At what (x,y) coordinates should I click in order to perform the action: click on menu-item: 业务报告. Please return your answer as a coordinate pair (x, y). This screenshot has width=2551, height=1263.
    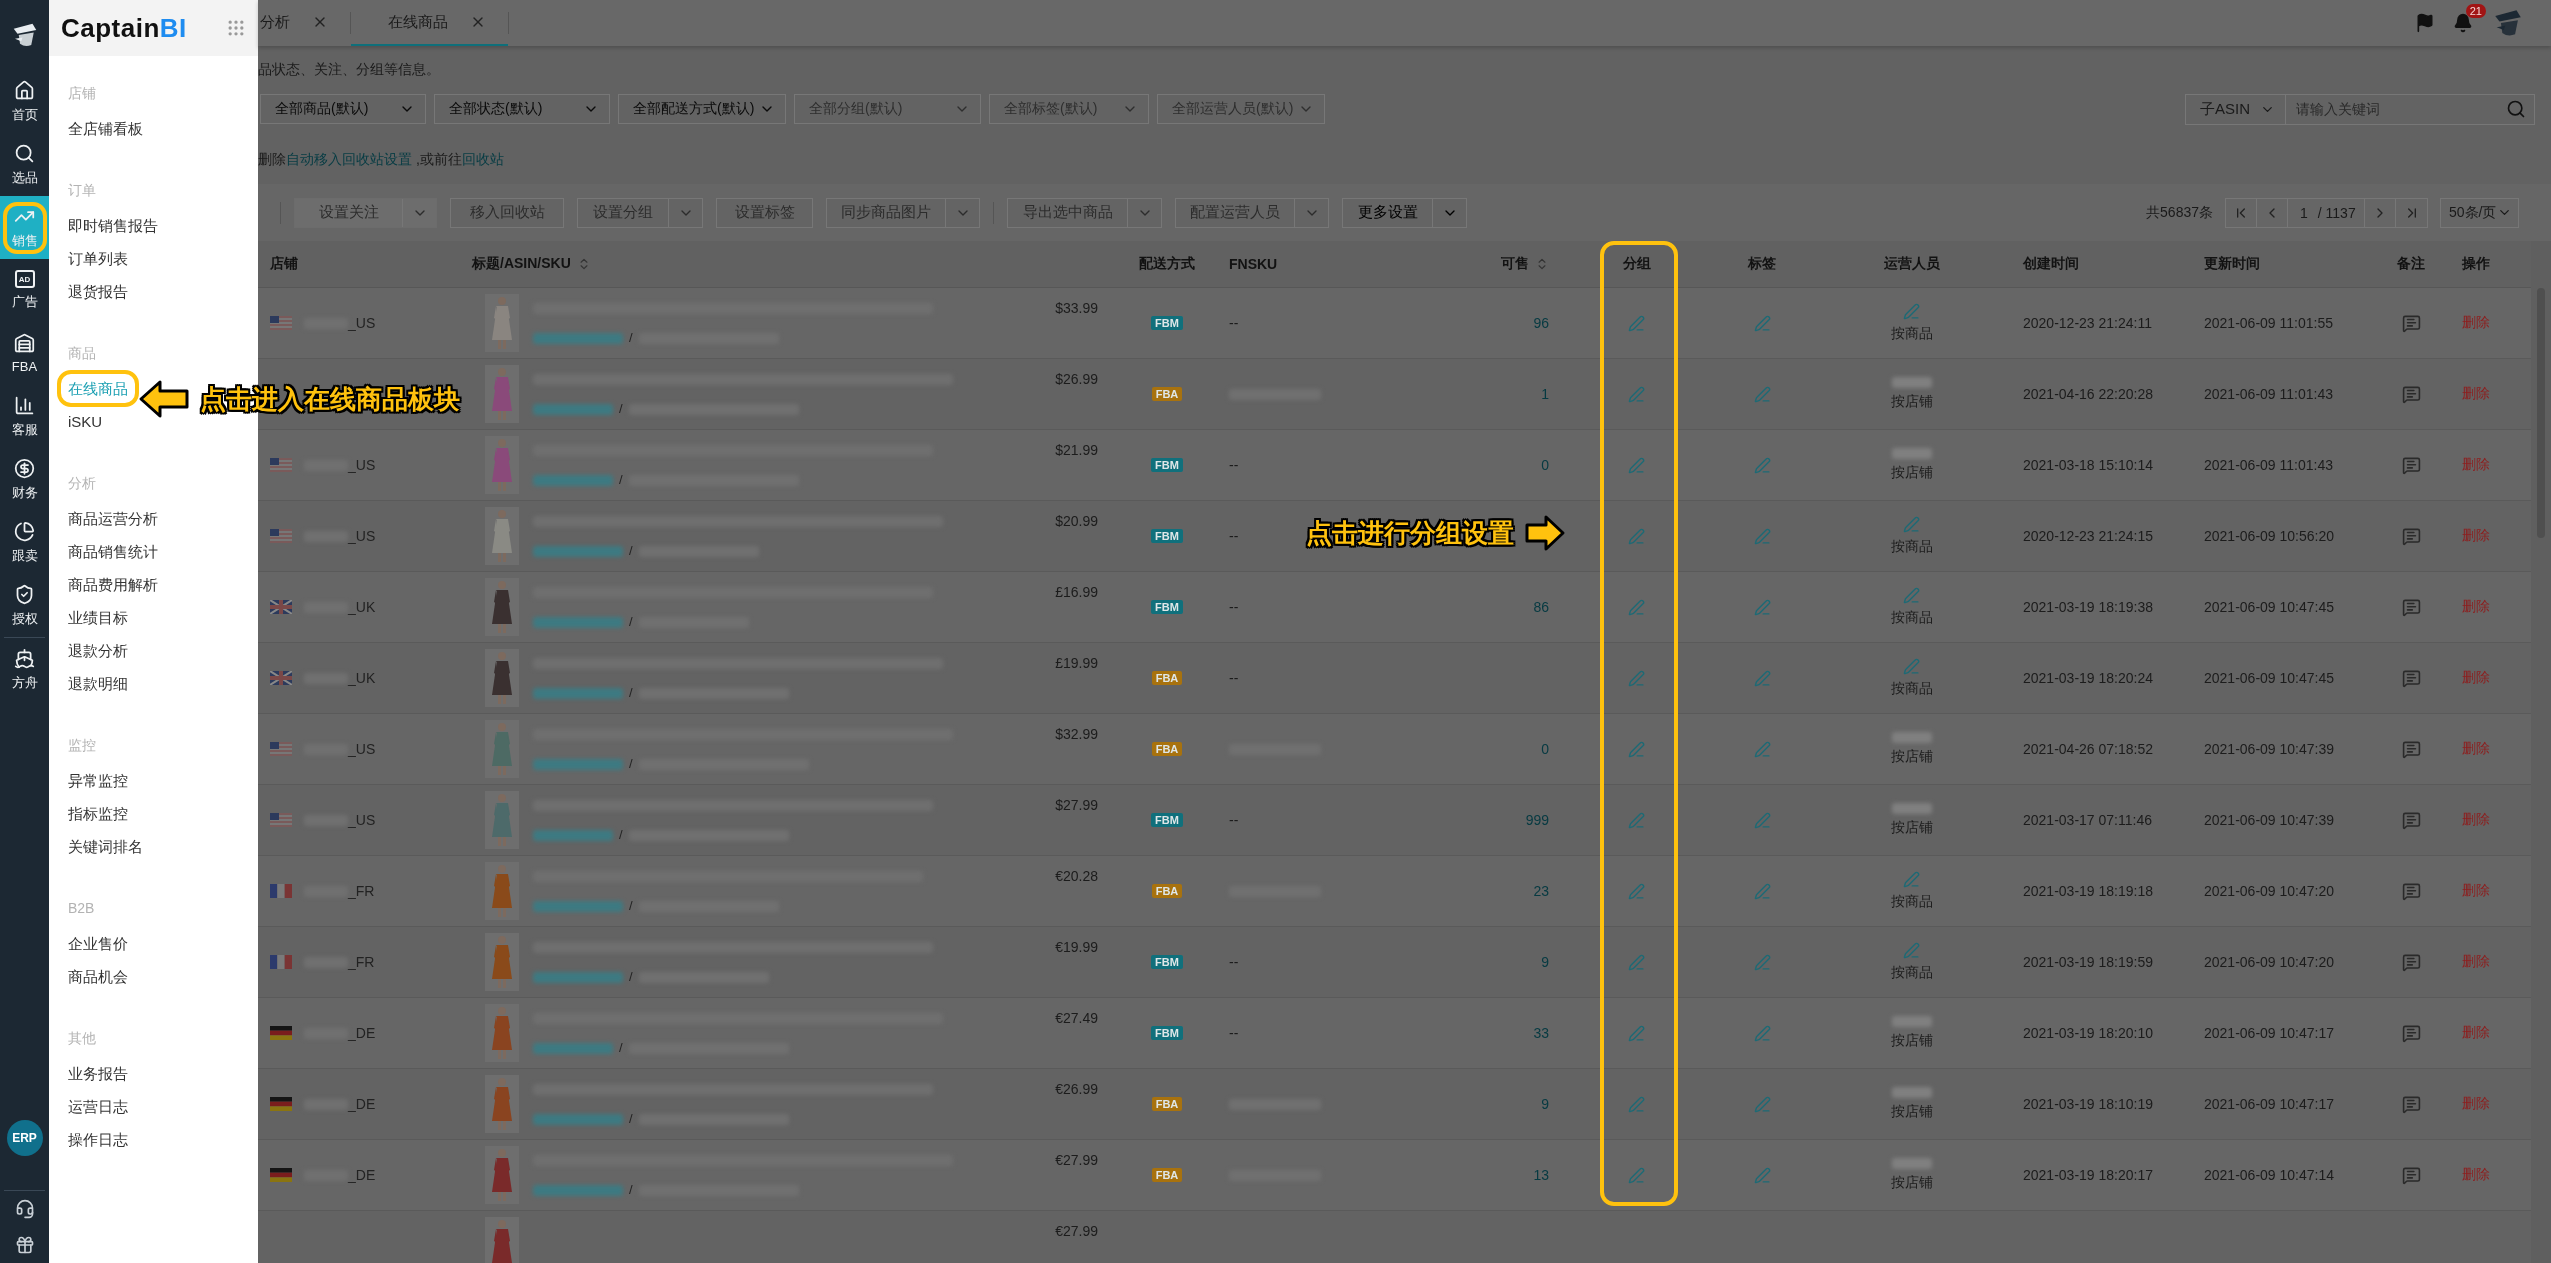
    Looking at the image, I should click on (98, 1073).